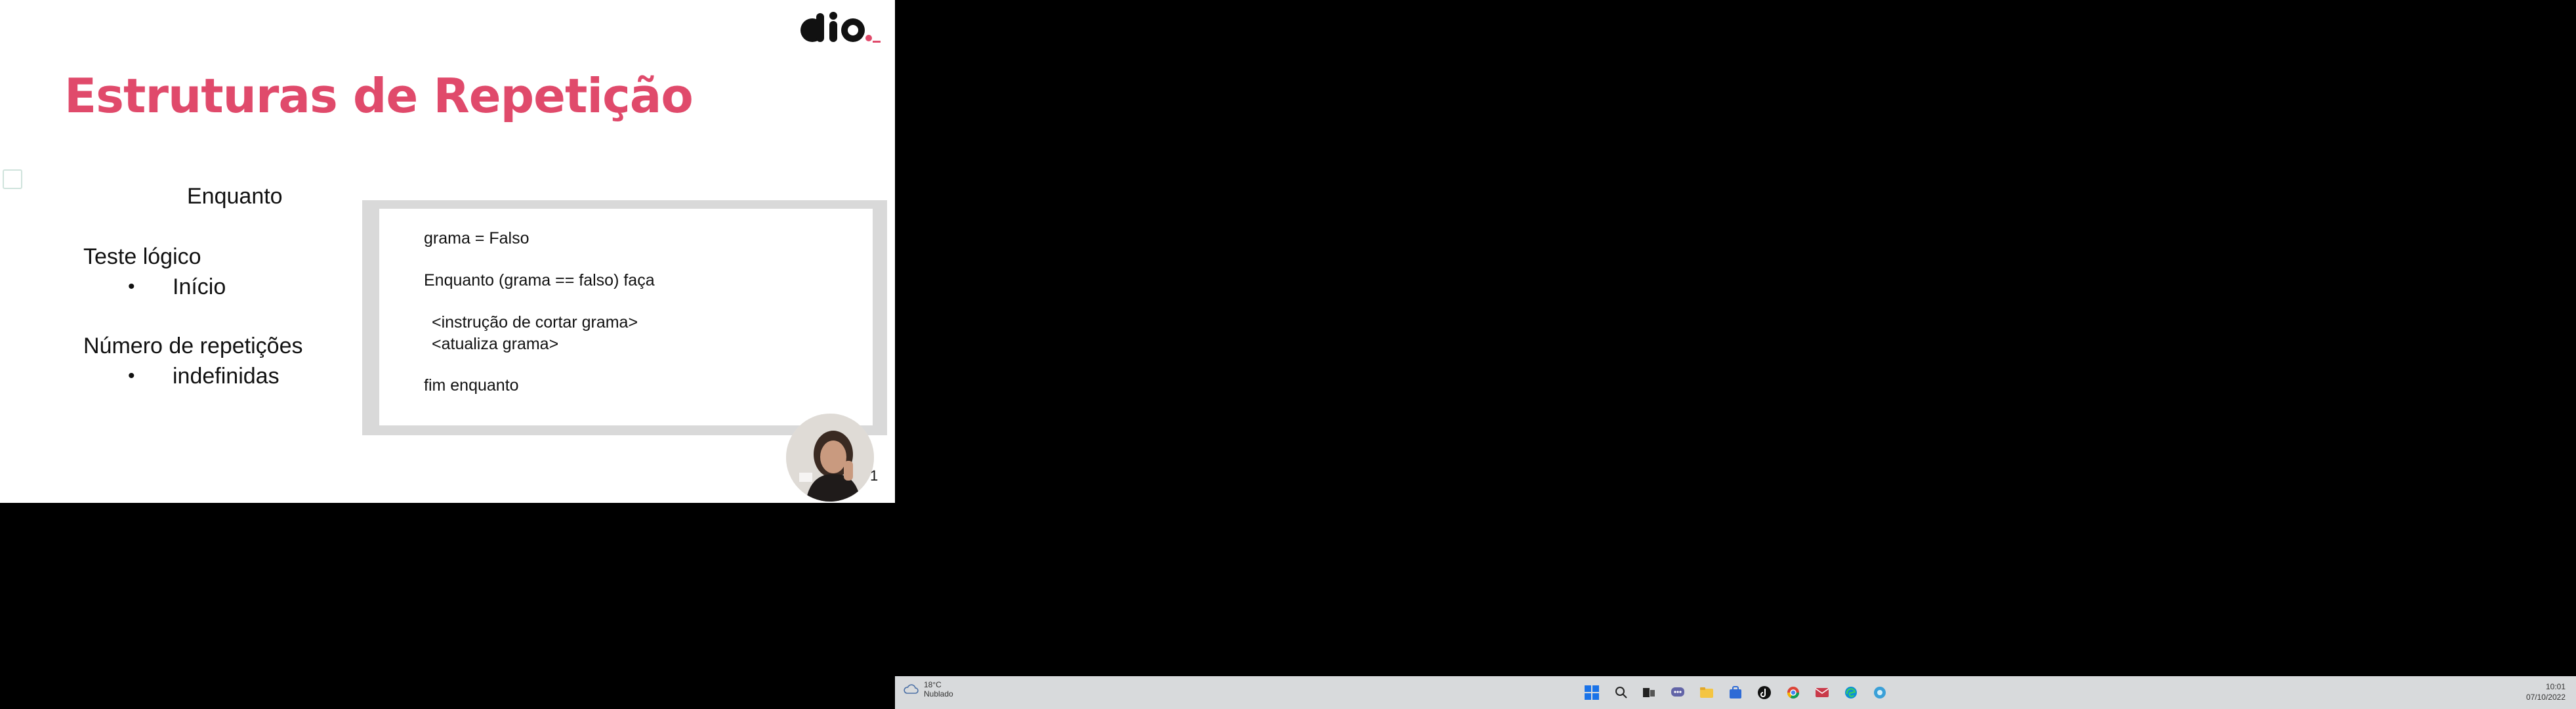 This screenshot has height=709, width=2576. I want to click on numero-repeticoes-item: indefinidas, so click(227, 376).